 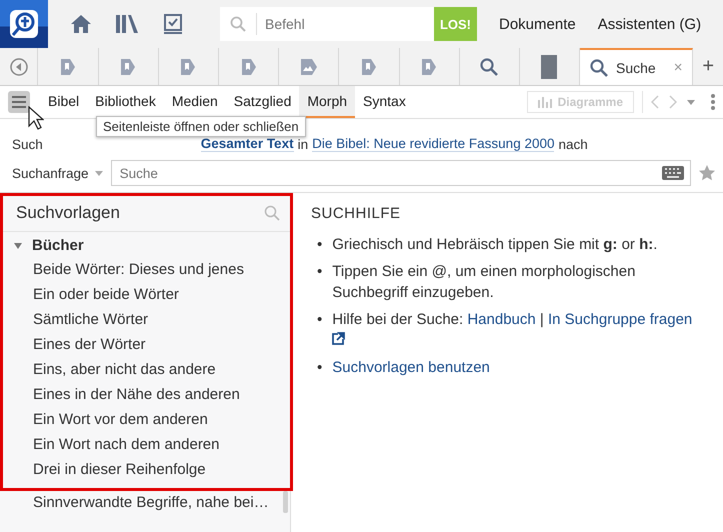 I want to click on new-tab-button: +, so click(x=708, y=66).